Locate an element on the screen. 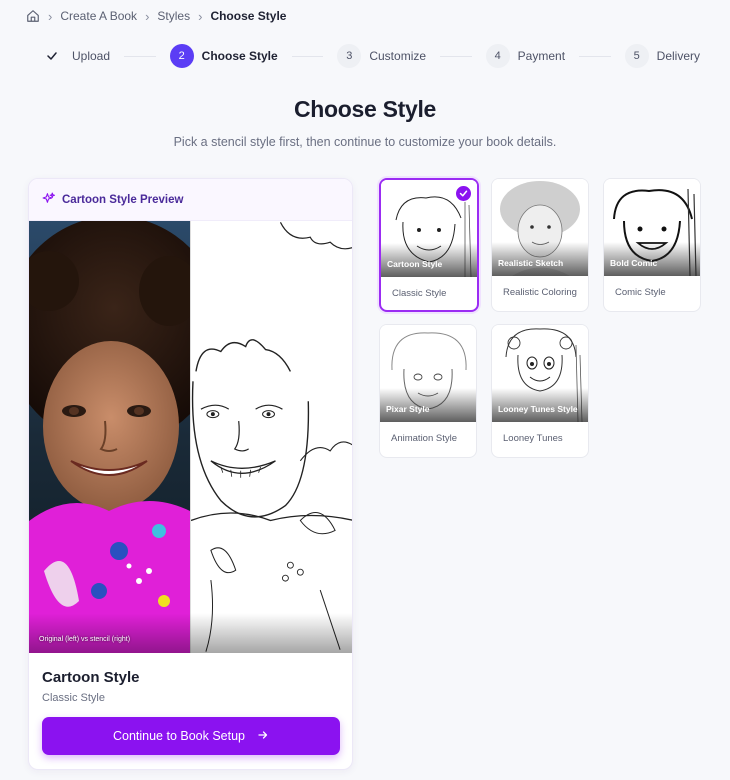 The image size is (730, 780). breadcrumb-create-book: Create A Book is located at coordinates (98, 16).